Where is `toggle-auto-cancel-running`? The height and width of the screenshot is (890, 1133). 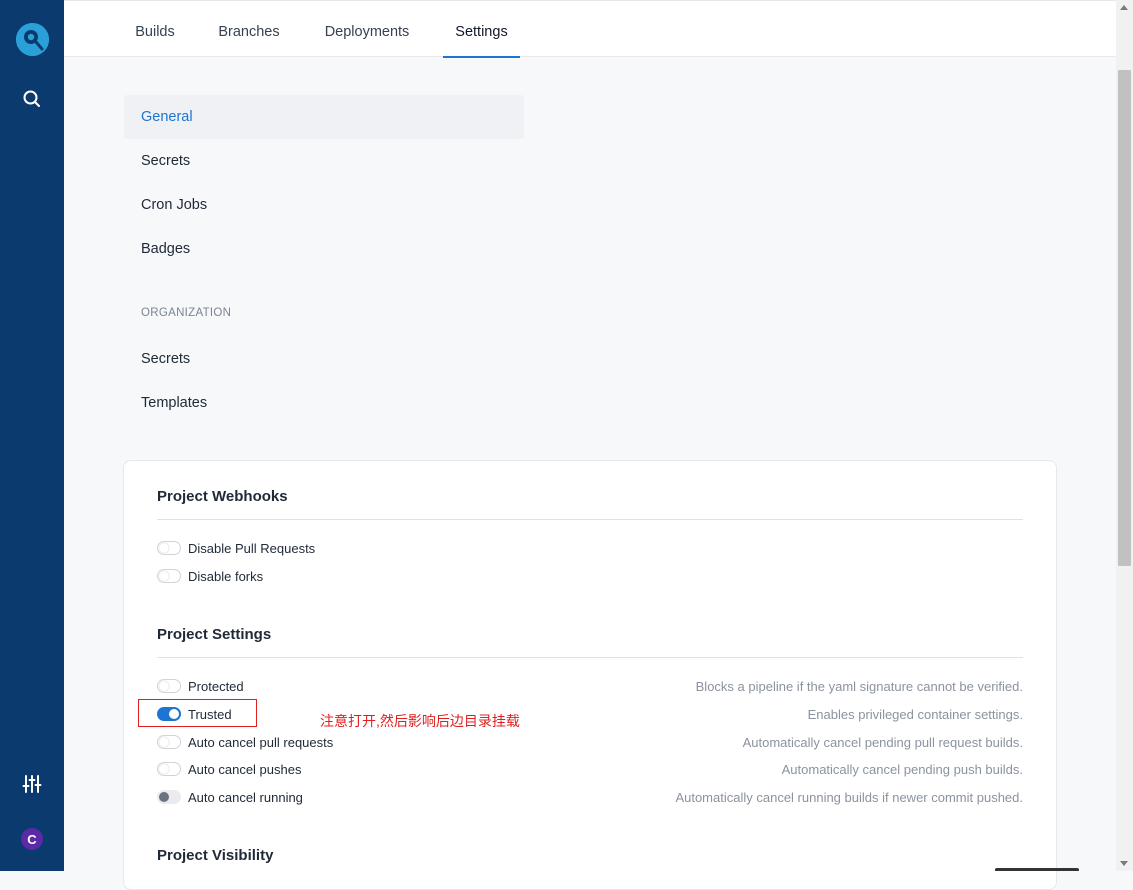 toggle-auto-cancel-running is located at coordinates (169, 797).